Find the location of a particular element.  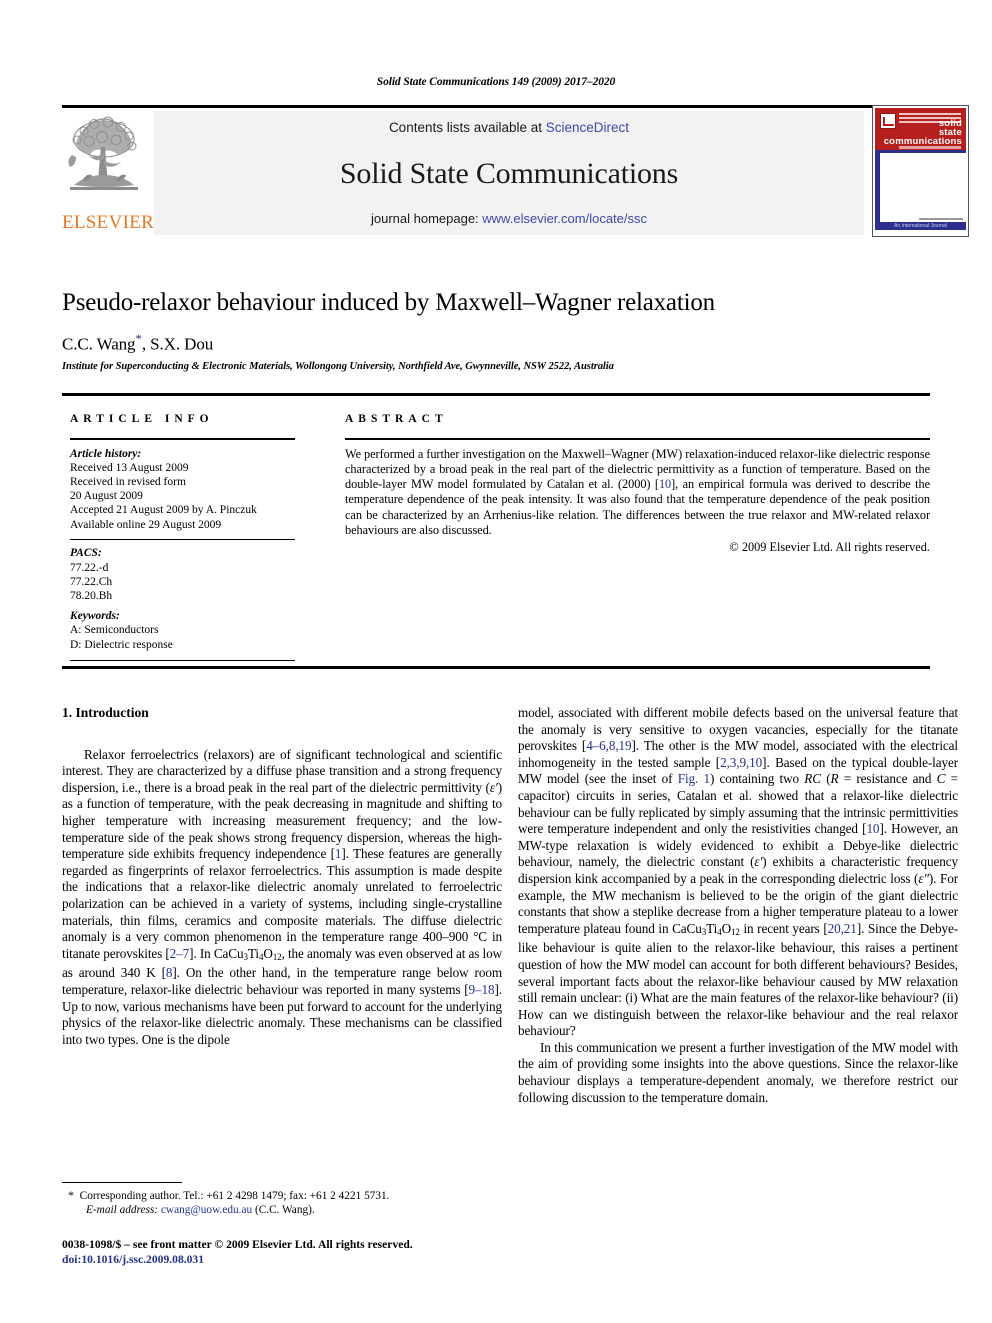

history-item: Available online 29 August 2009 is located at coordinates (146, 524).